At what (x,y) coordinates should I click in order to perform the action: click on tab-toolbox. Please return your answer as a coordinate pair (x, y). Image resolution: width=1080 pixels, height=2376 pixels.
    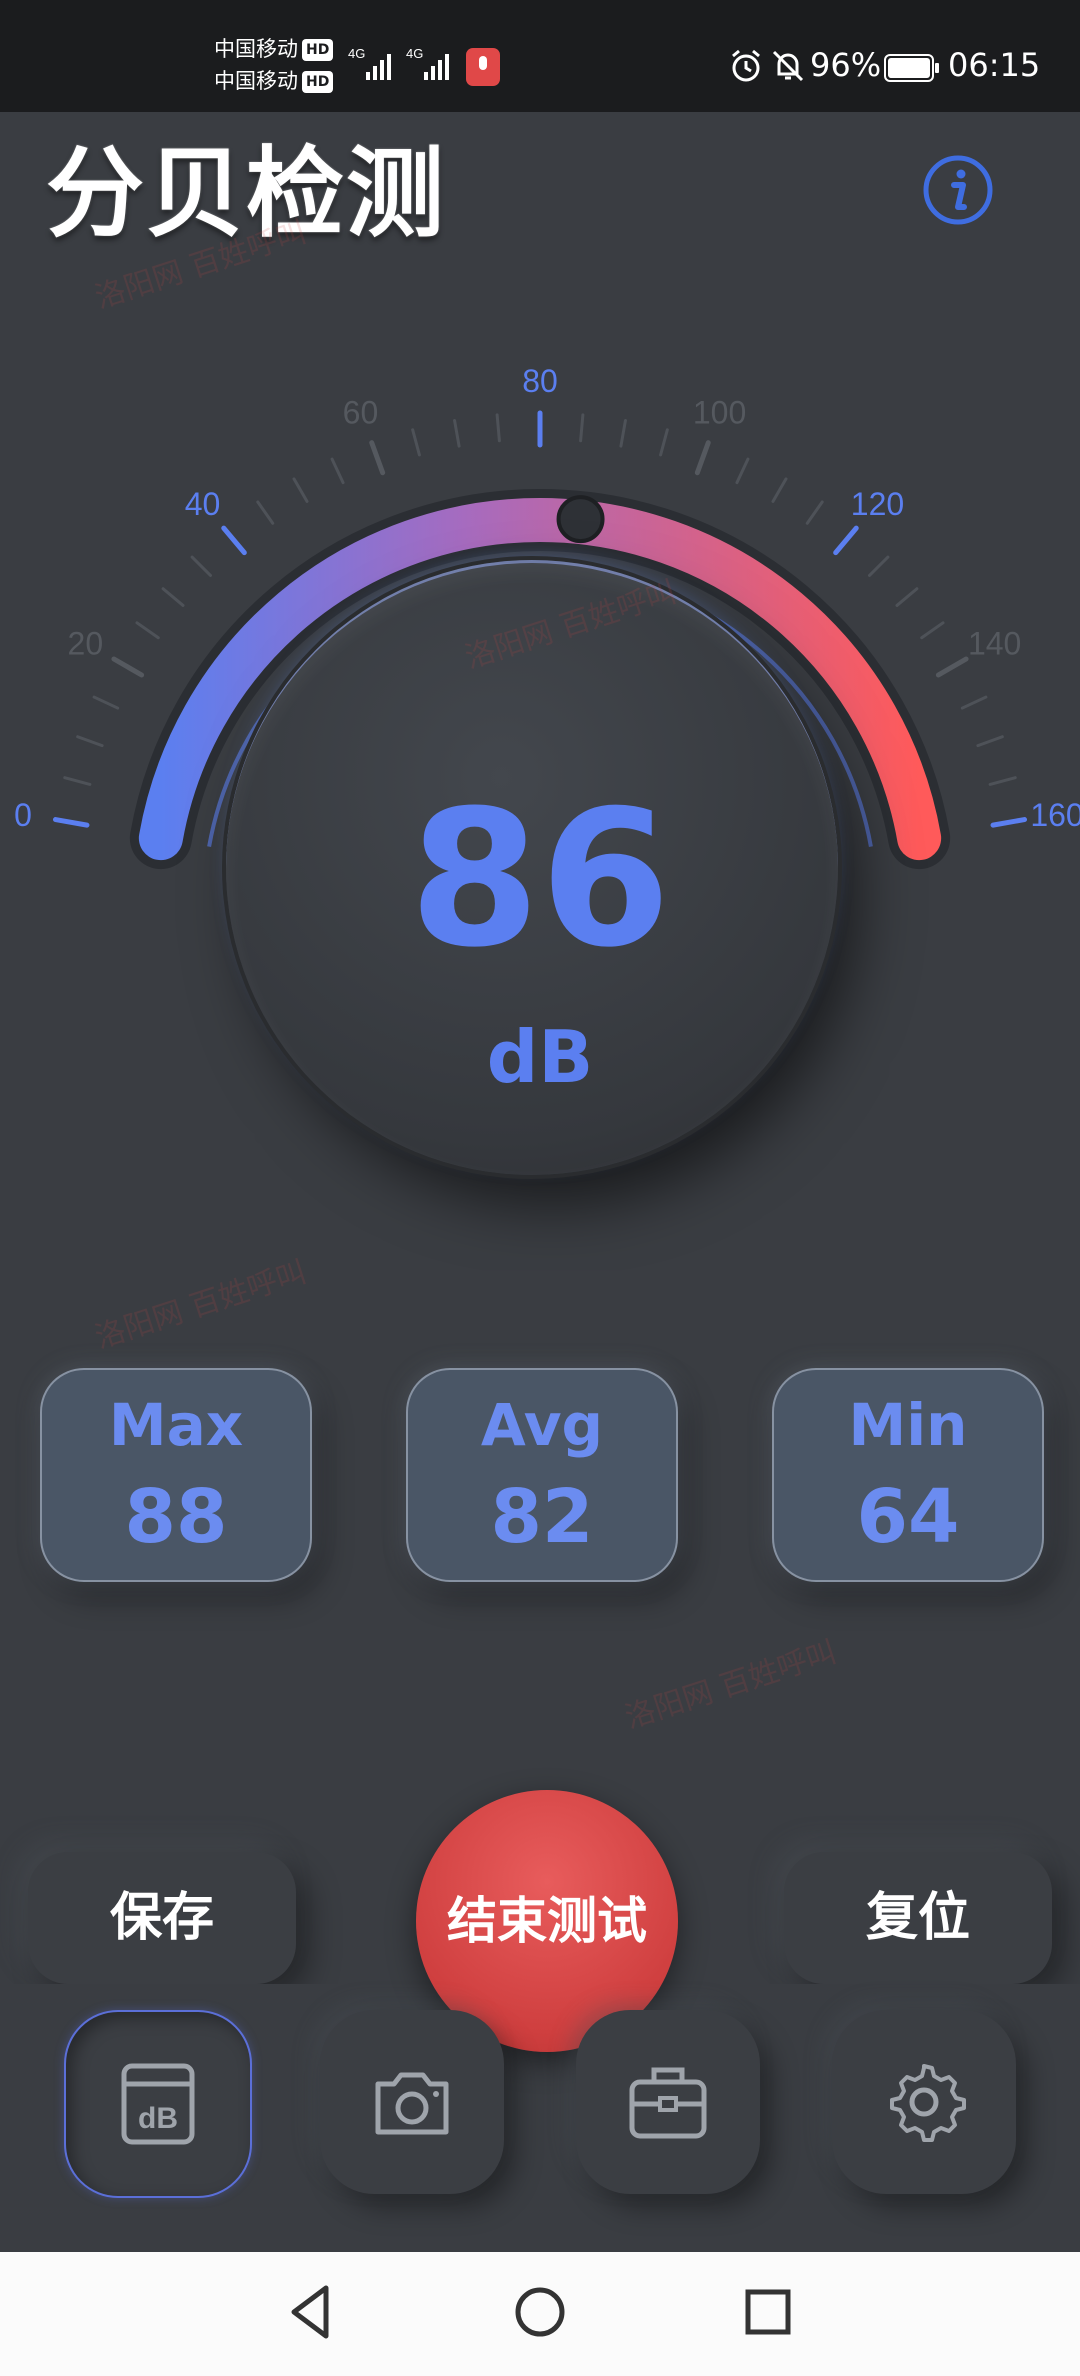
    Looking at the image, I should click on (668, 2102).